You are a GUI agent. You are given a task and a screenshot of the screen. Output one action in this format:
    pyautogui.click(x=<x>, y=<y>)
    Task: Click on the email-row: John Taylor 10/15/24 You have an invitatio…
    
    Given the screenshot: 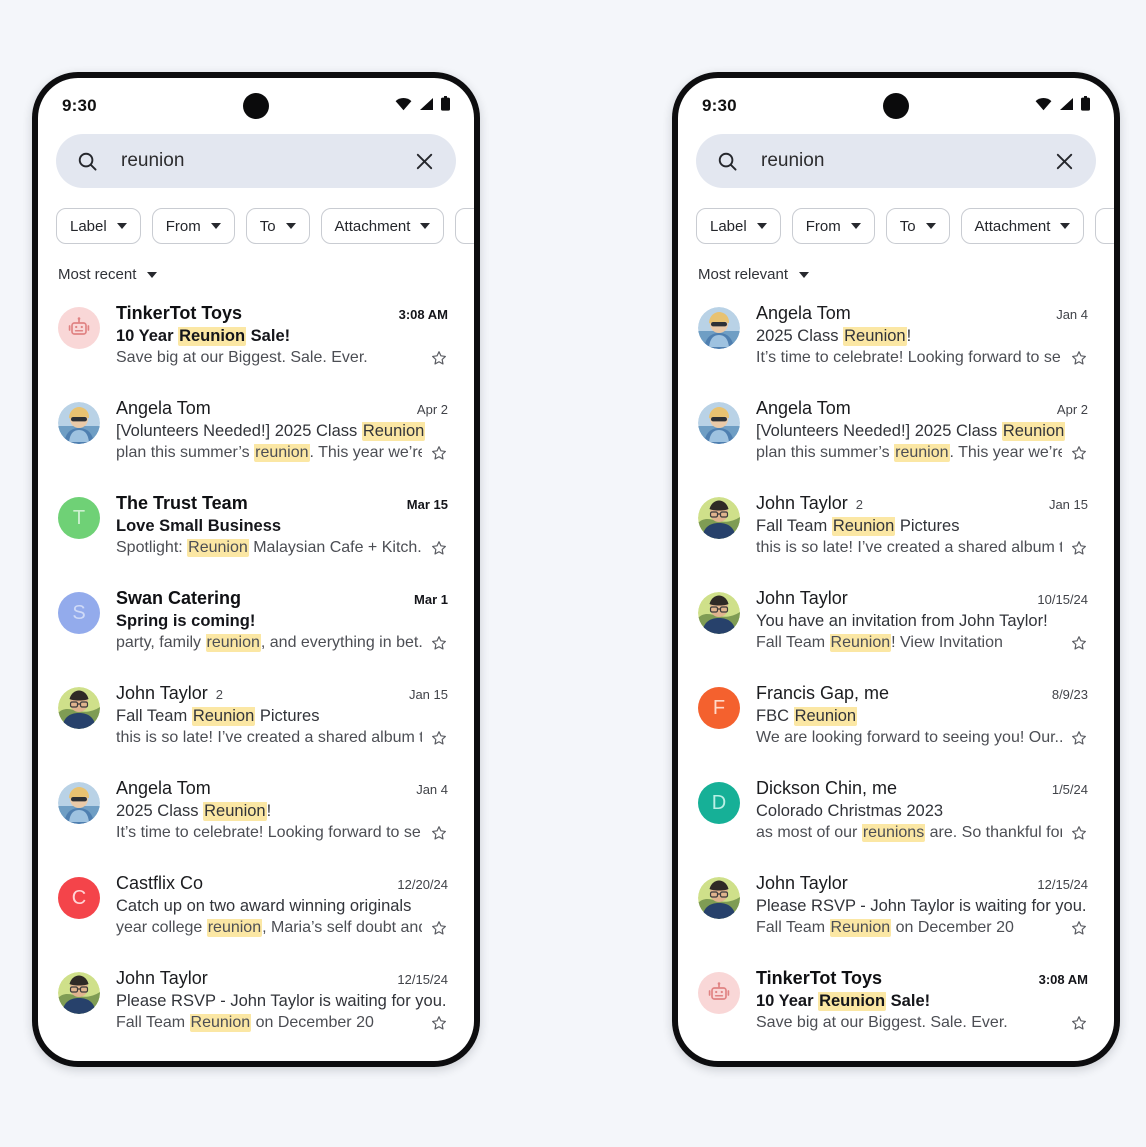 What is the action you would take?
    pyautogui.click(x=896, y=625)
    